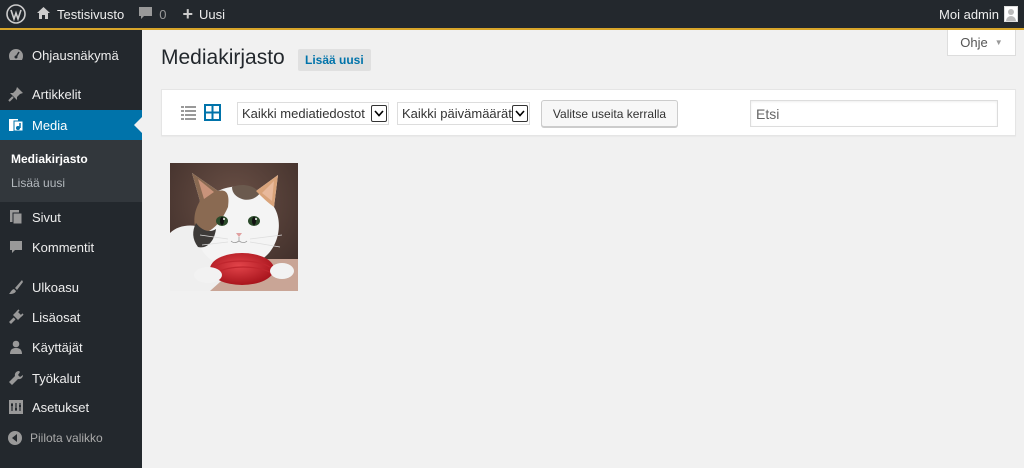 This screenshot has width=1024, height=468. Describe the element at coordinates (303, 113) in the screenshot. I see `media-type-filter-value: Kaikki mediatiedostot` at that location.